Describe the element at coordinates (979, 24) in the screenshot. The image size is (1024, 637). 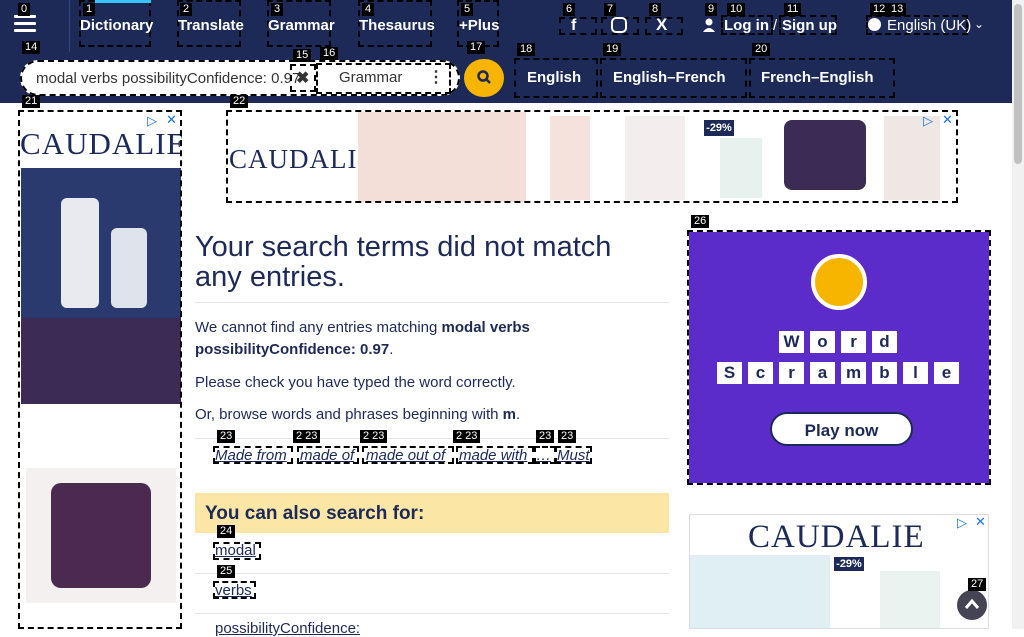
I see `chevron-down-icon: ⌄` at that location.